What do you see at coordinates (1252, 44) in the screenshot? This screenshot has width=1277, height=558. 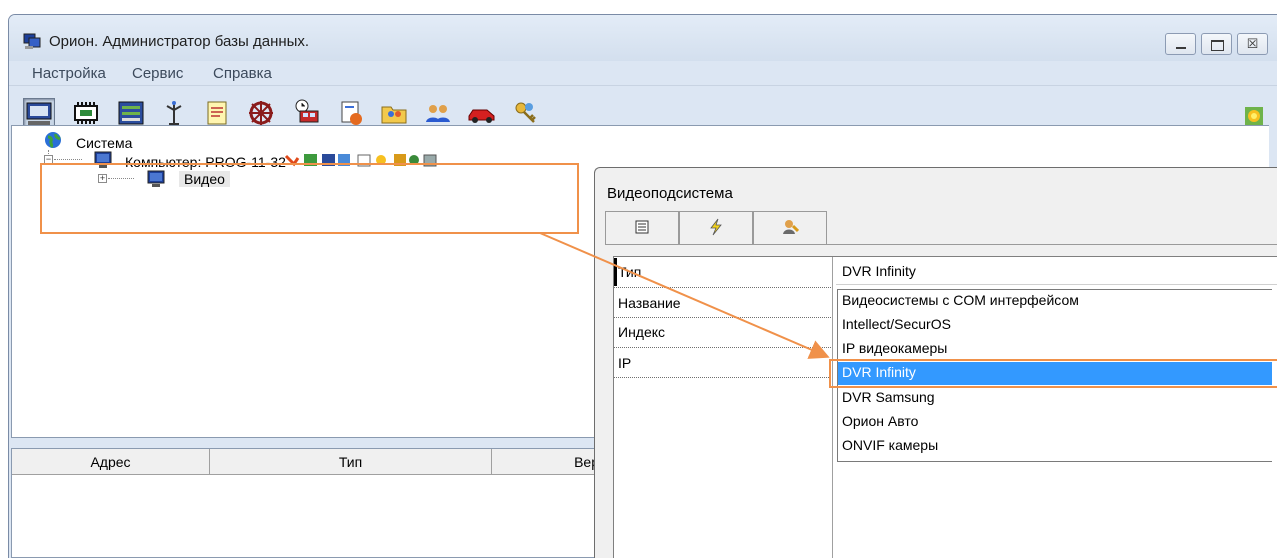 I see `close-button: ☒` at bounding box center [1252, 44].